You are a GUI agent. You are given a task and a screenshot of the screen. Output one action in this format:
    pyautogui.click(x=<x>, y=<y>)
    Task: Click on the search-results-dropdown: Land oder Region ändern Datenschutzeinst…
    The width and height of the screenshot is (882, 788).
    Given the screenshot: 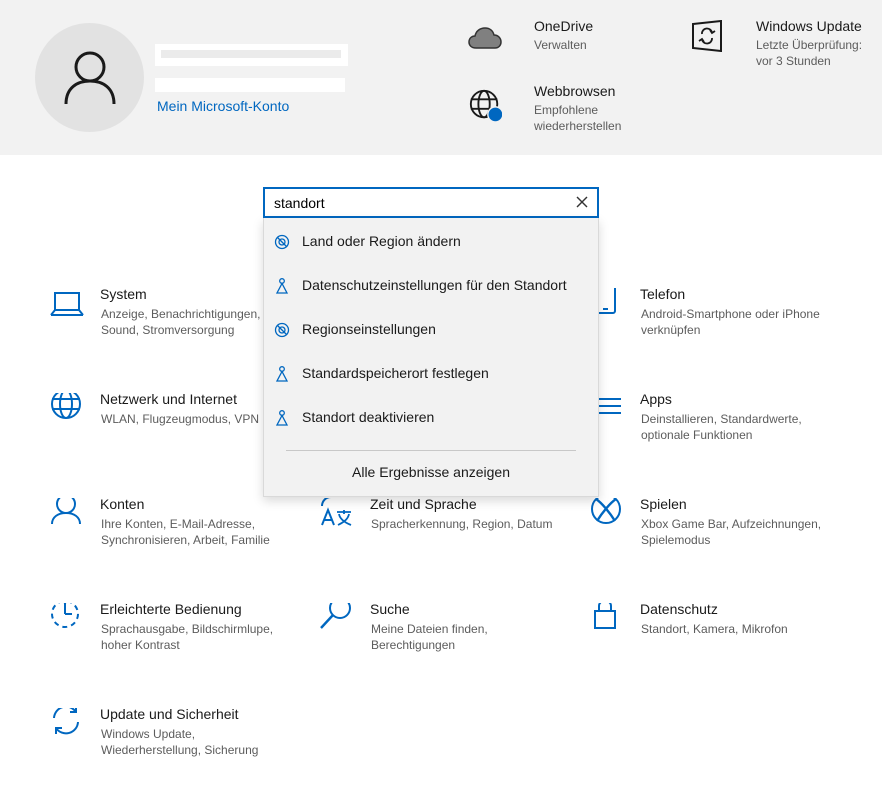 What is the action you would take?
    pyautogui.click(x=431, y=357)
    